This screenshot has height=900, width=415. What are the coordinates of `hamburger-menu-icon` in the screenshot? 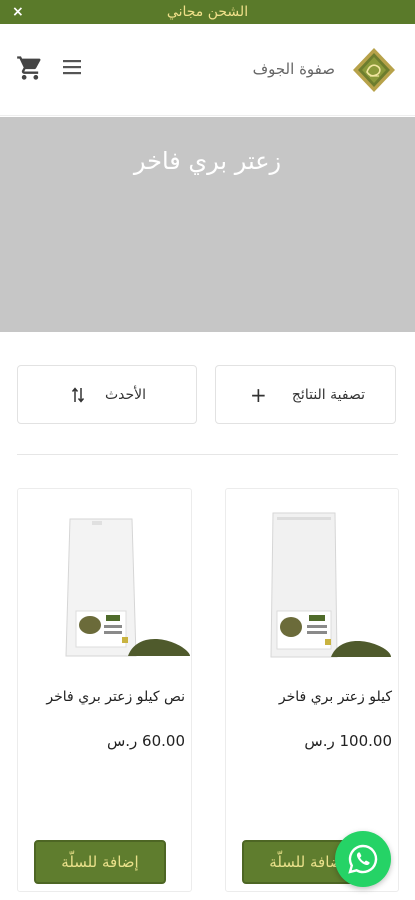 It's located at (72, 67).